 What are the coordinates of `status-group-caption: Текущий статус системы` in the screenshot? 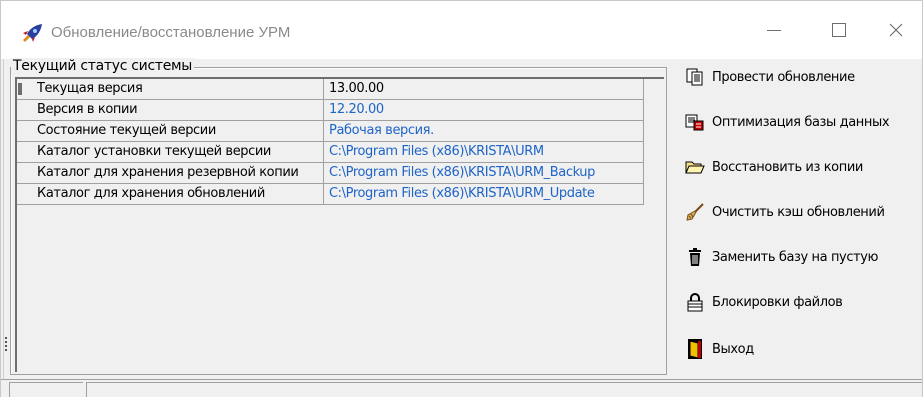 It's located at (103, 66).